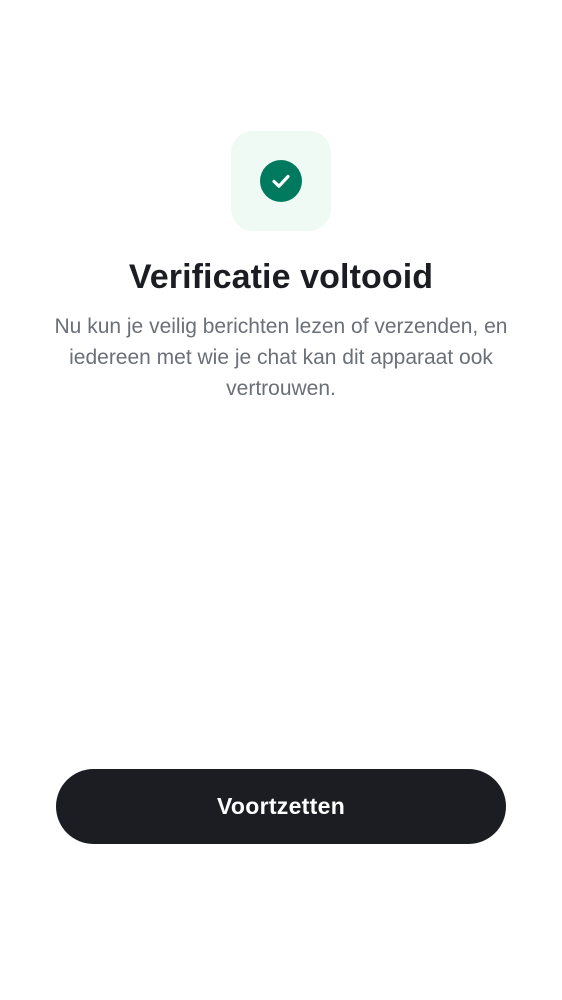 The height and width of the screenshot is (1000, 562). Describe the element at coordinates (281, 277) in the screenshot. I see `page-title: Verificatie voltooid` at that location.